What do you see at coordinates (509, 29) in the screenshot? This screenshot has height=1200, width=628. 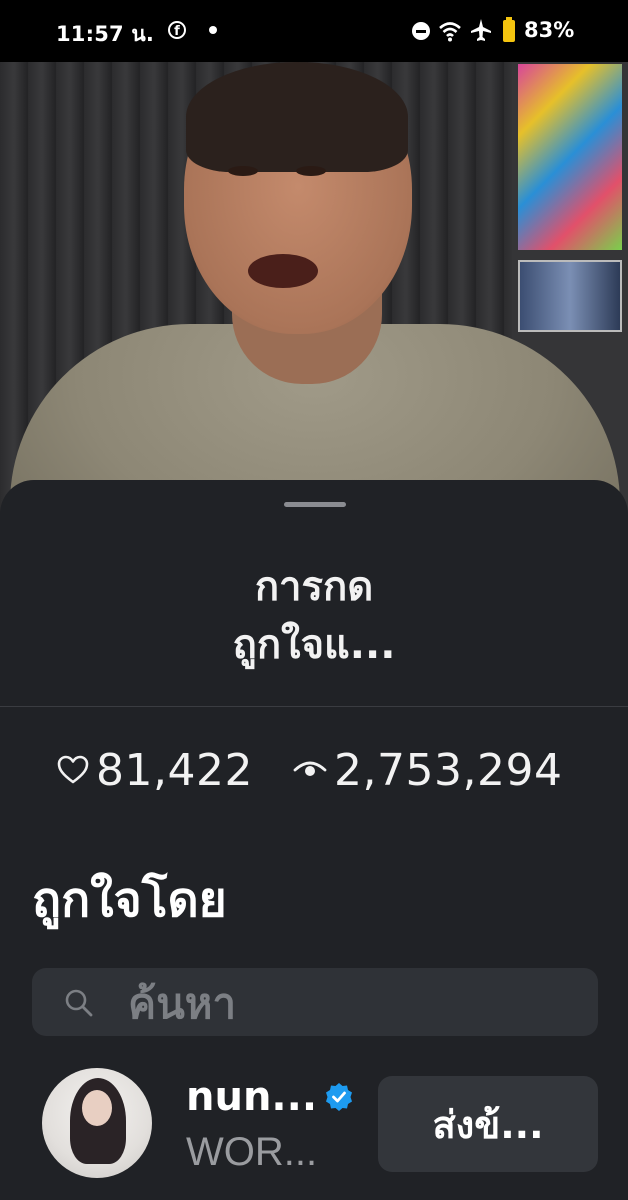 I see `battery-icon` at bounding box center [509, 29].